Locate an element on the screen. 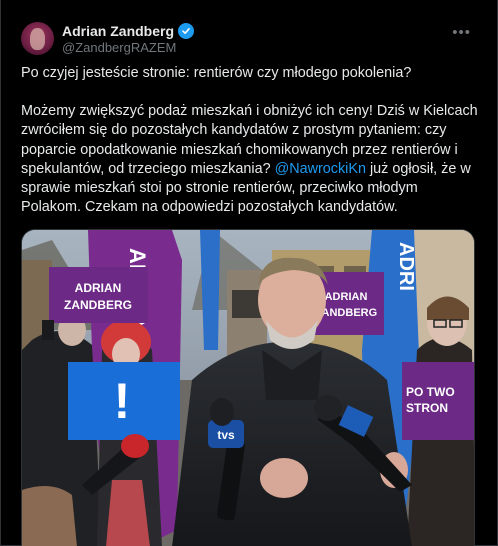 This screenshot has height=546, width=498. author-avatar is located at coordinates (37, 38).